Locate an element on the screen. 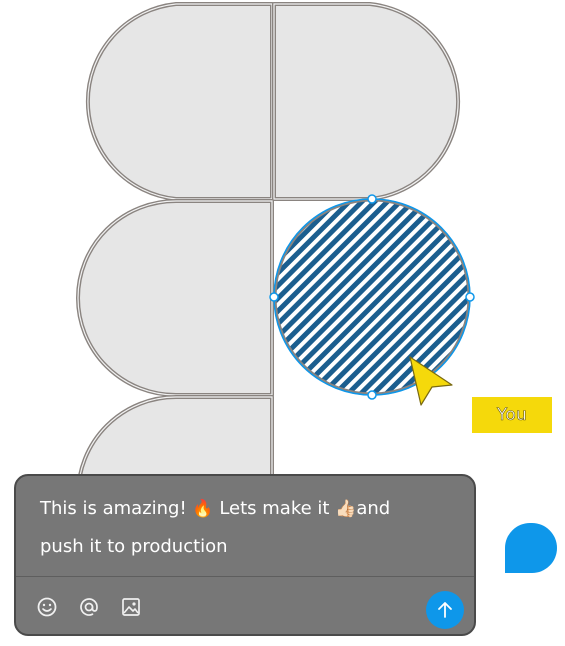 Image resolution: width=565 pixels, height=646 pixels. send-button is located at coordinates (445, 610).